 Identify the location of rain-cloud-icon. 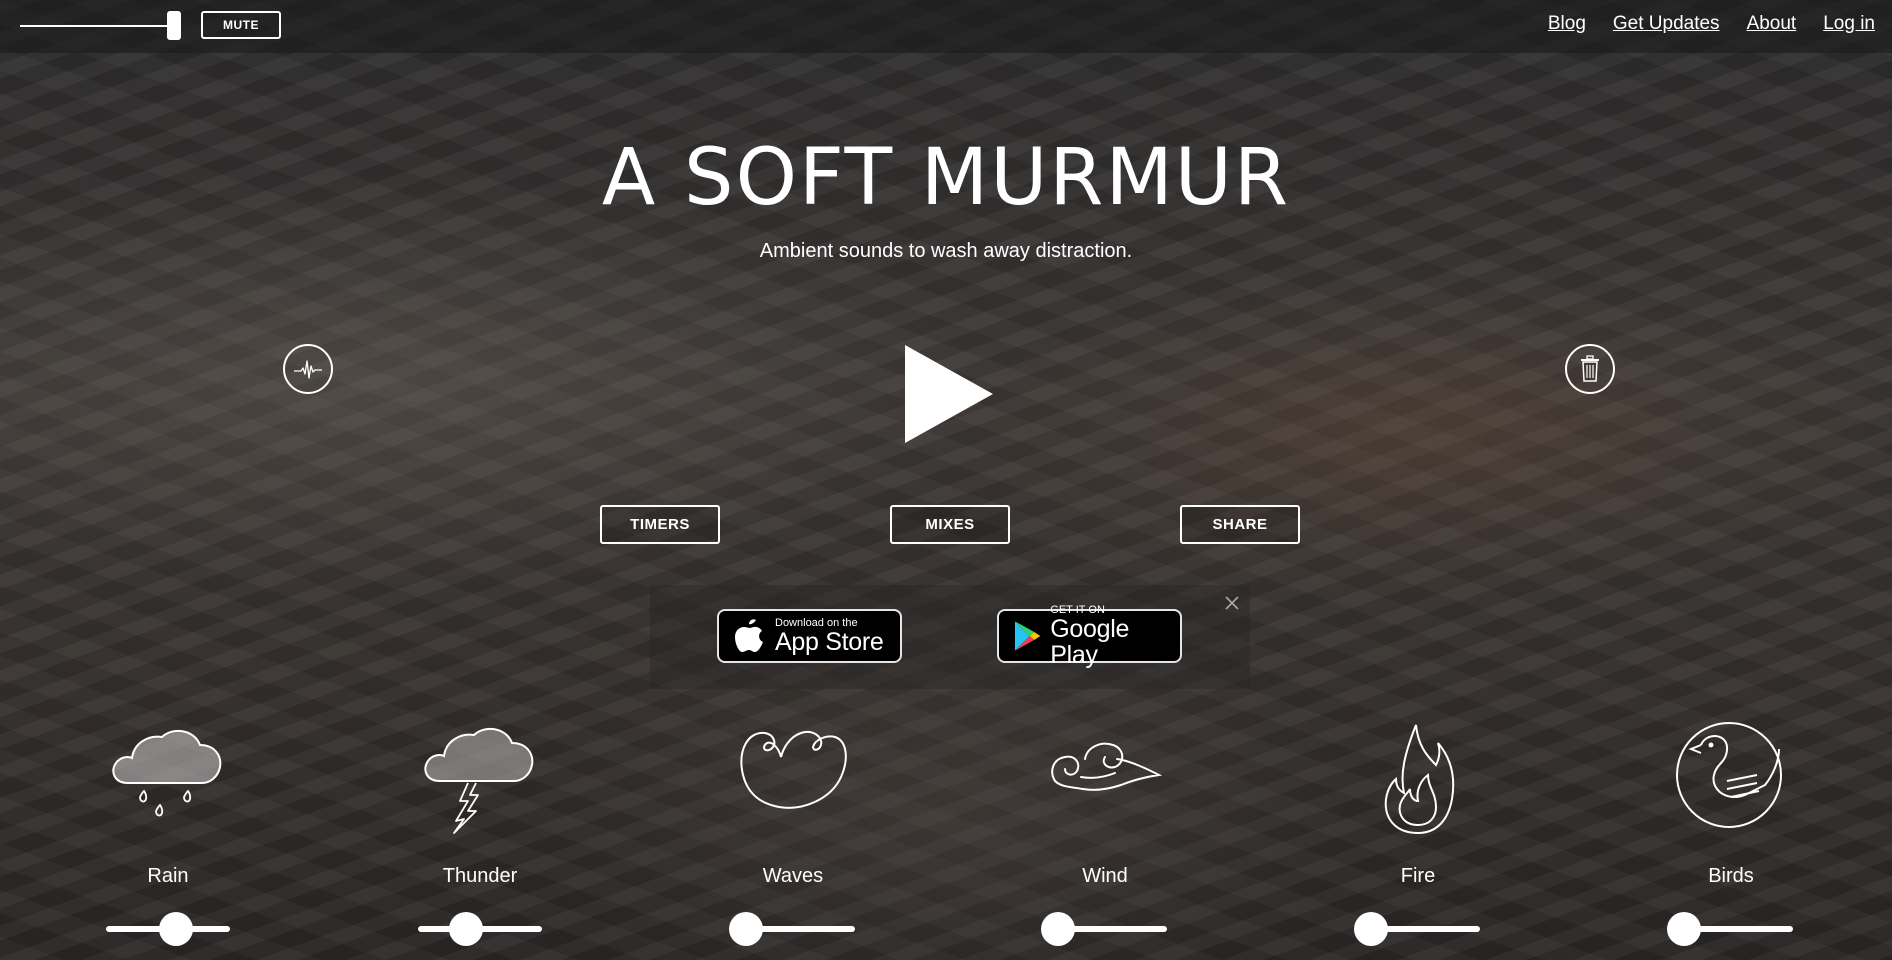
(167, 773).